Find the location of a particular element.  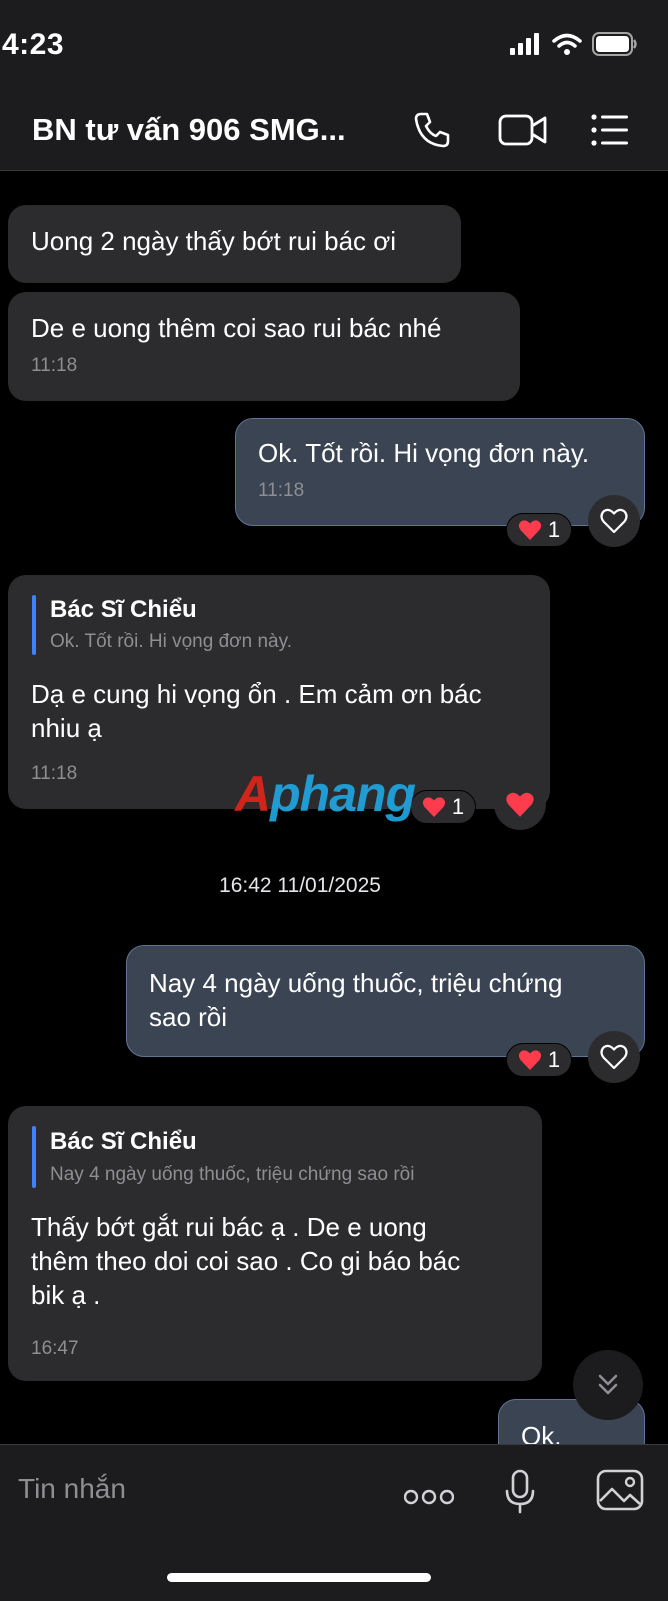

message-text-line: thêm theo doi coi sao . Co gi báo bác is located at coordinates (246, 1261).